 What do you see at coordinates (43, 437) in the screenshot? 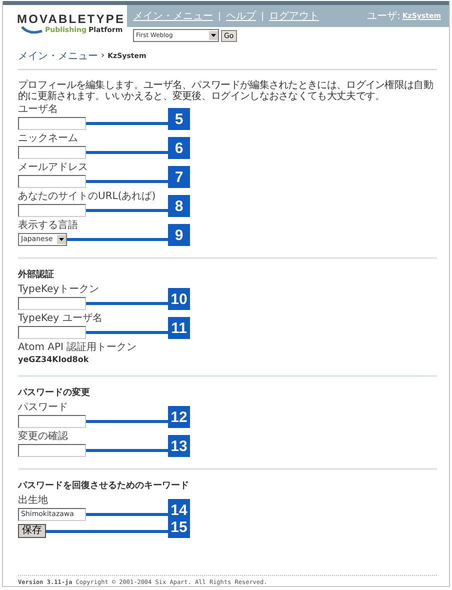
I see `field-label: 変更の確認` at bounding box center [43, 437].